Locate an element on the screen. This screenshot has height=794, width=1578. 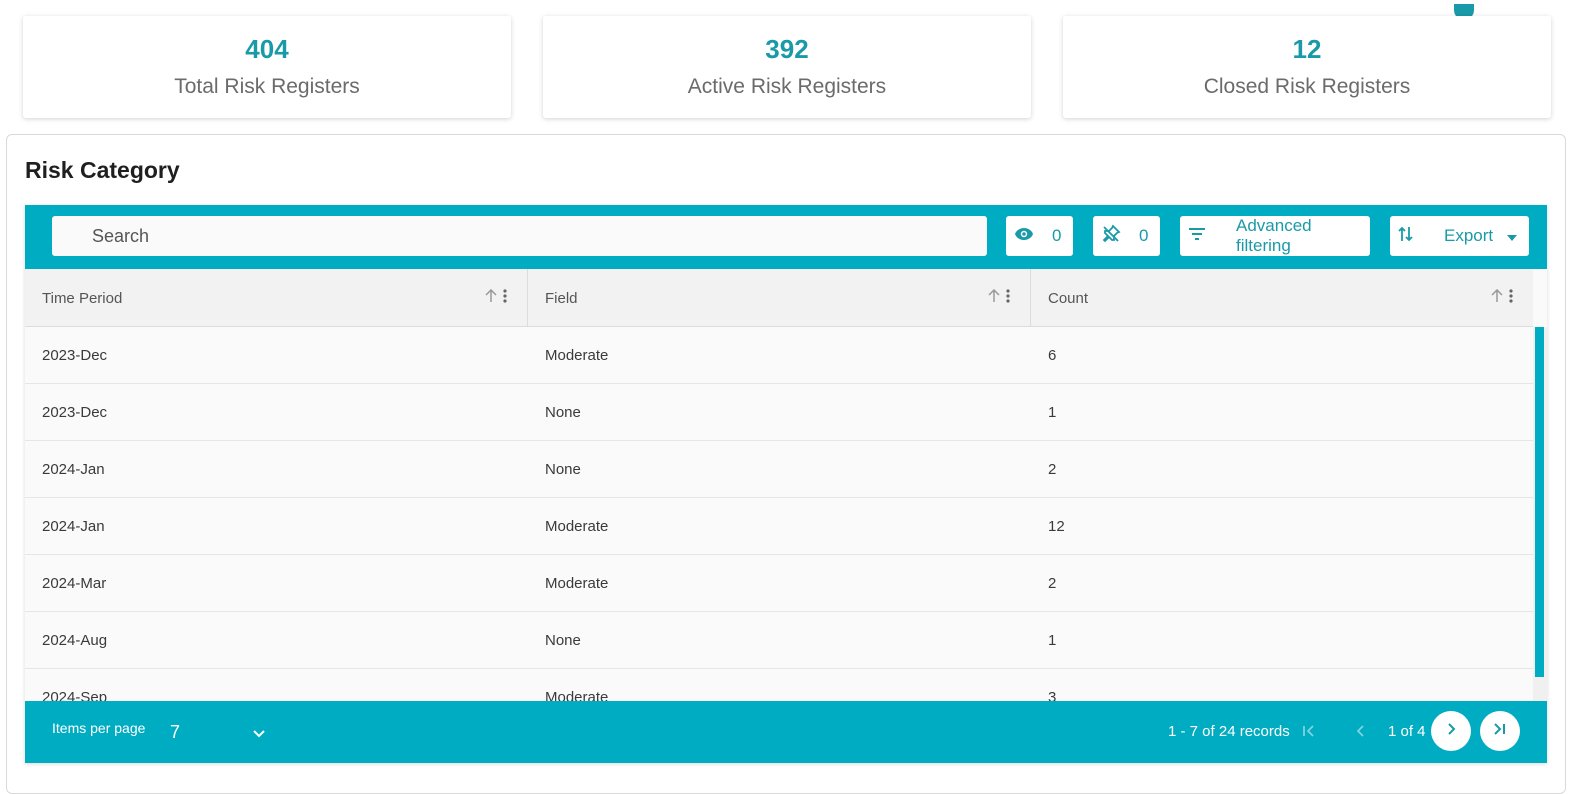
prev-page-icon is located at coordinates (1361, 733).